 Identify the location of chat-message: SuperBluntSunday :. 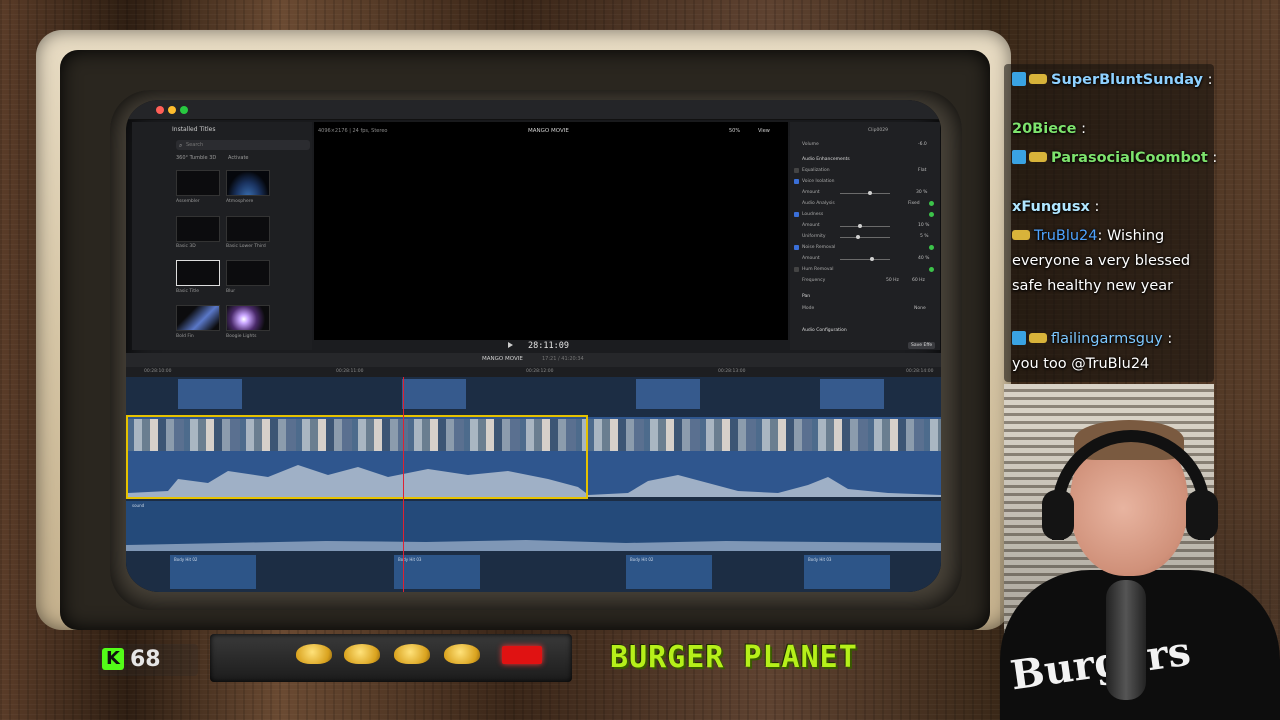
(1112, 80).